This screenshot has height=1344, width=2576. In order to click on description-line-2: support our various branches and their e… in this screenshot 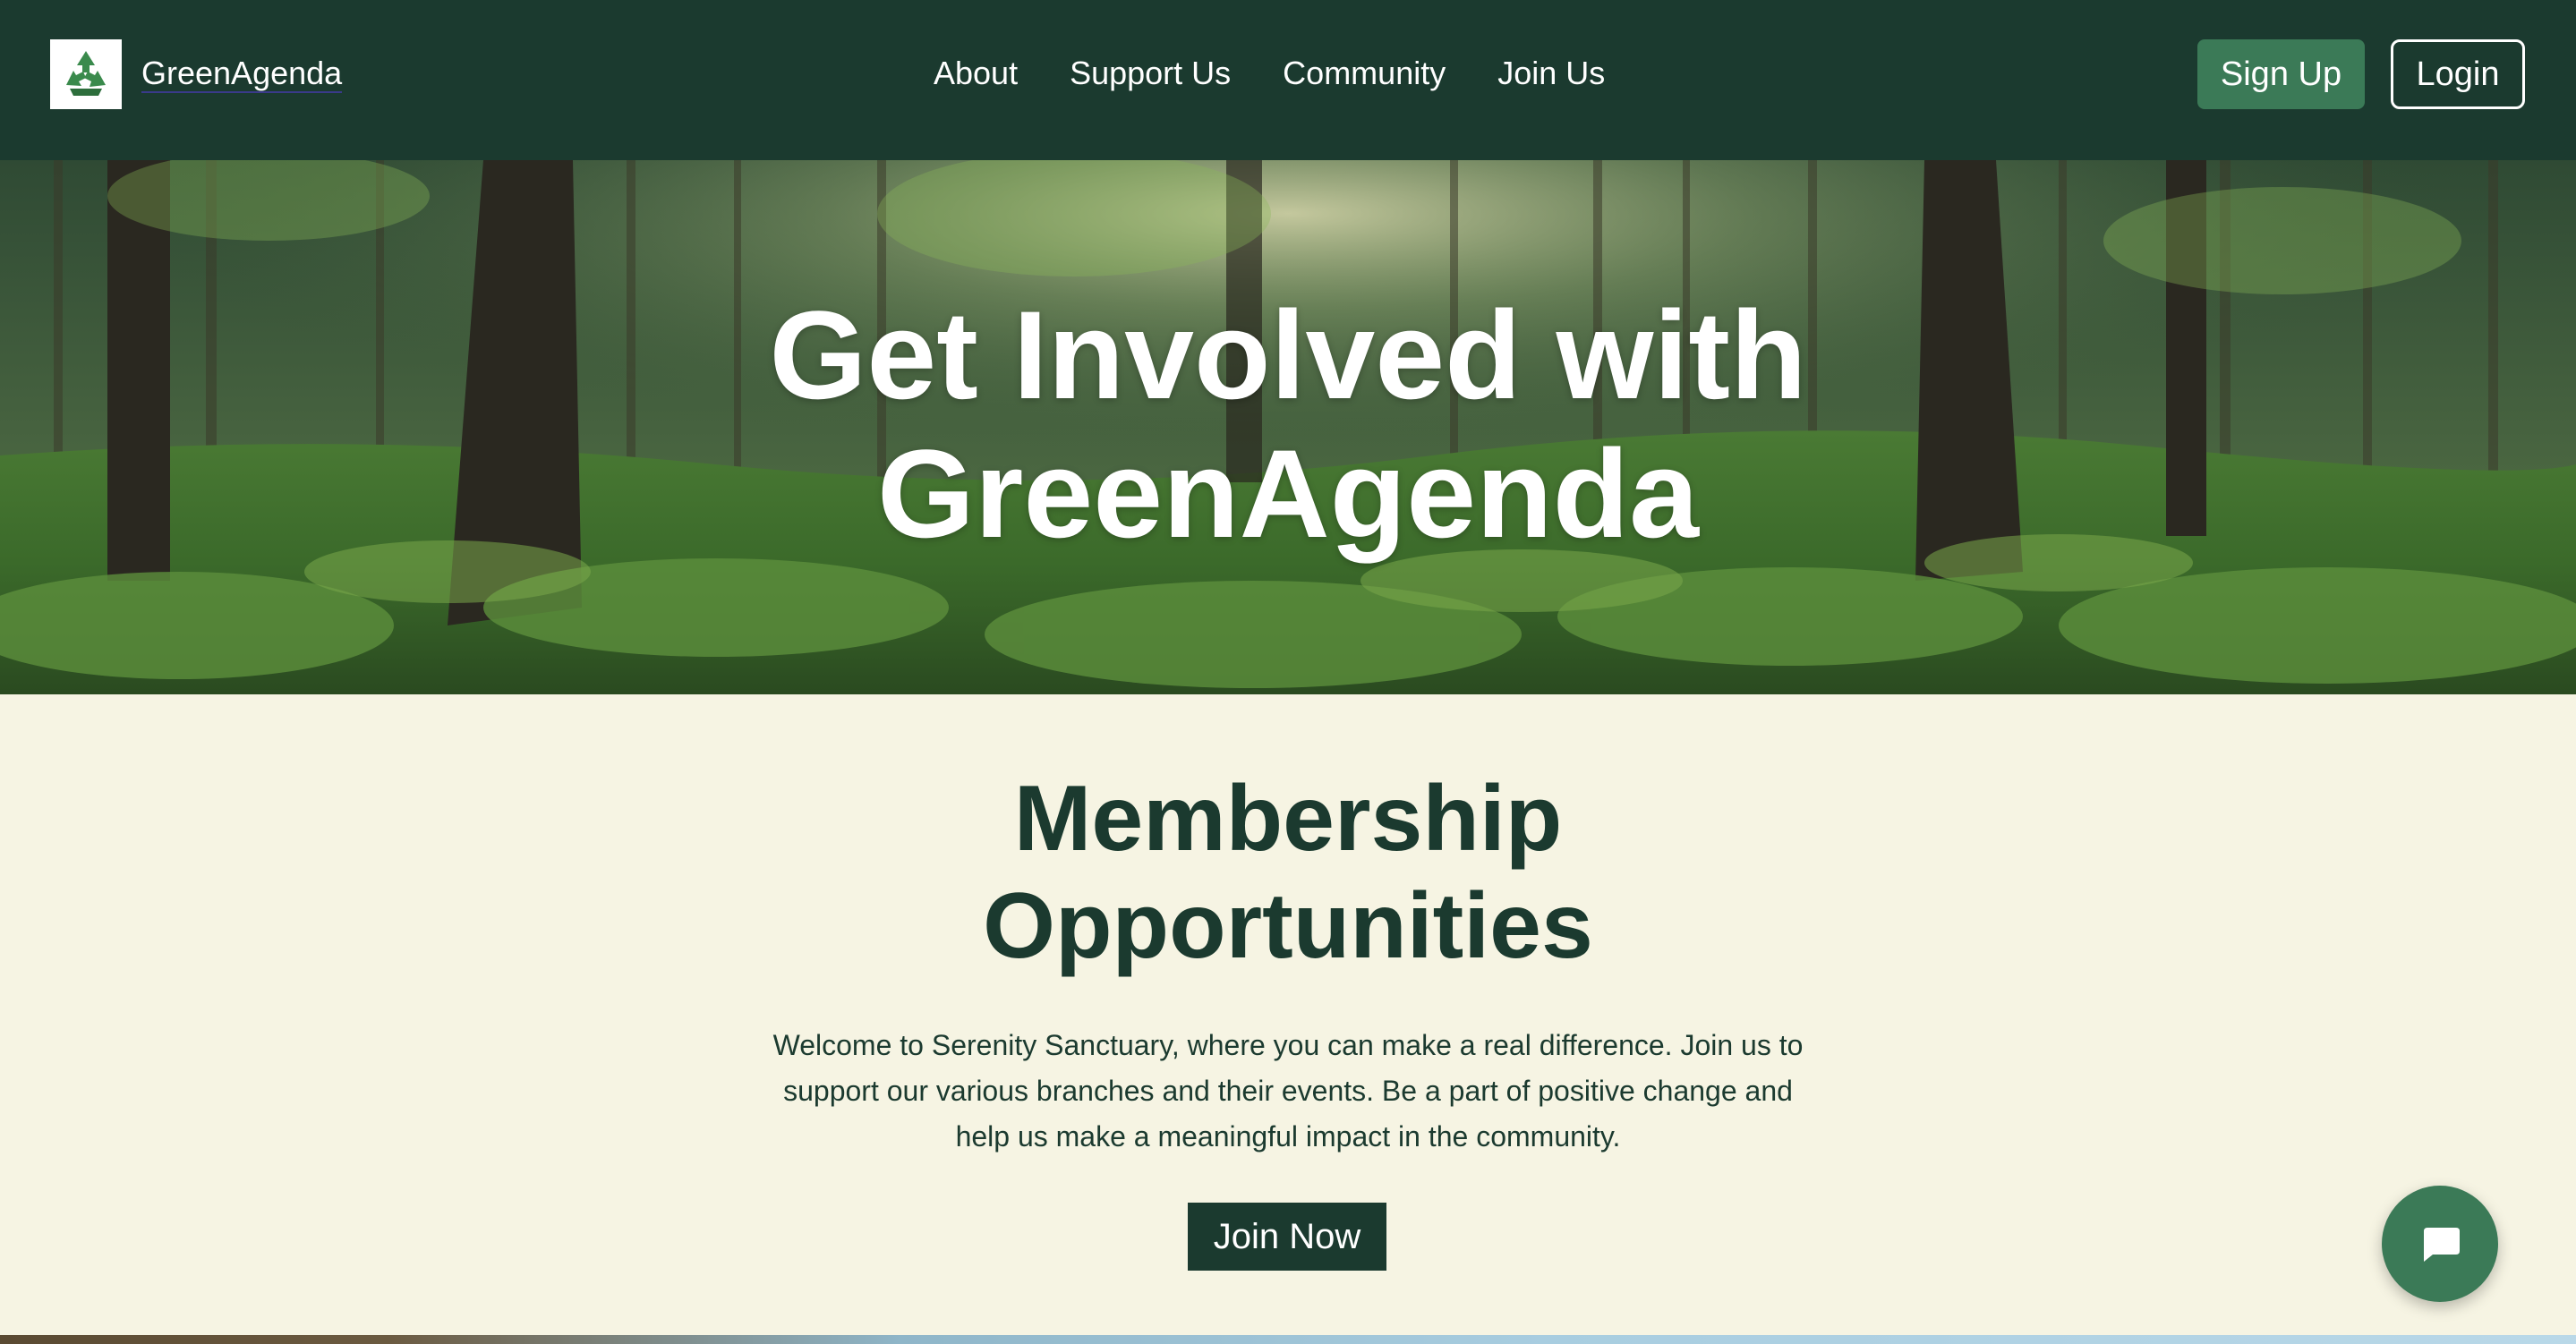, I will do `click(1288, 1091)`.